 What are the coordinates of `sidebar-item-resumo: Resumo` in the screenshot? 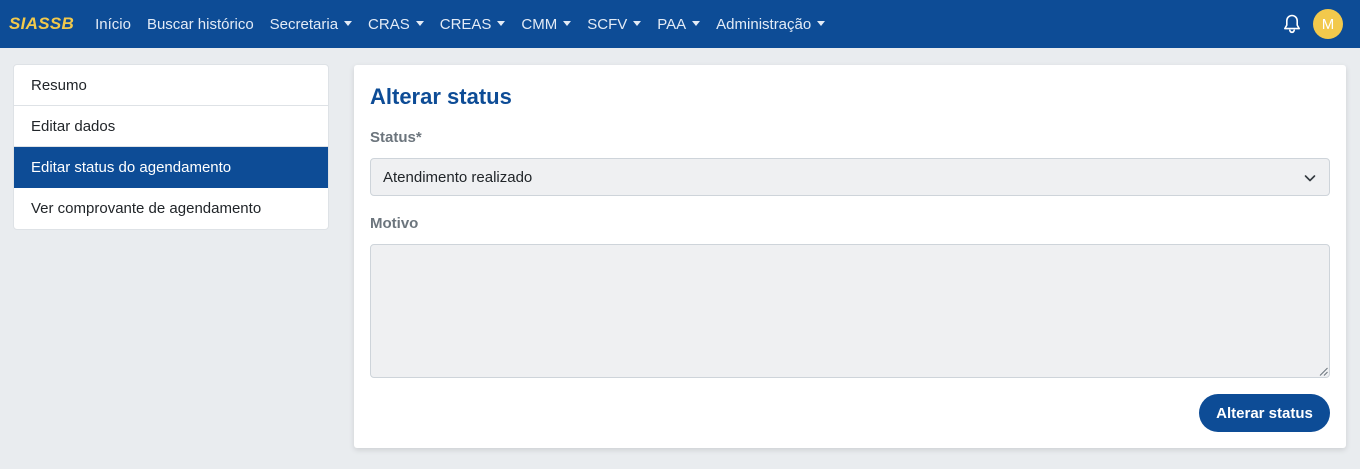 It's located at (171, 85).